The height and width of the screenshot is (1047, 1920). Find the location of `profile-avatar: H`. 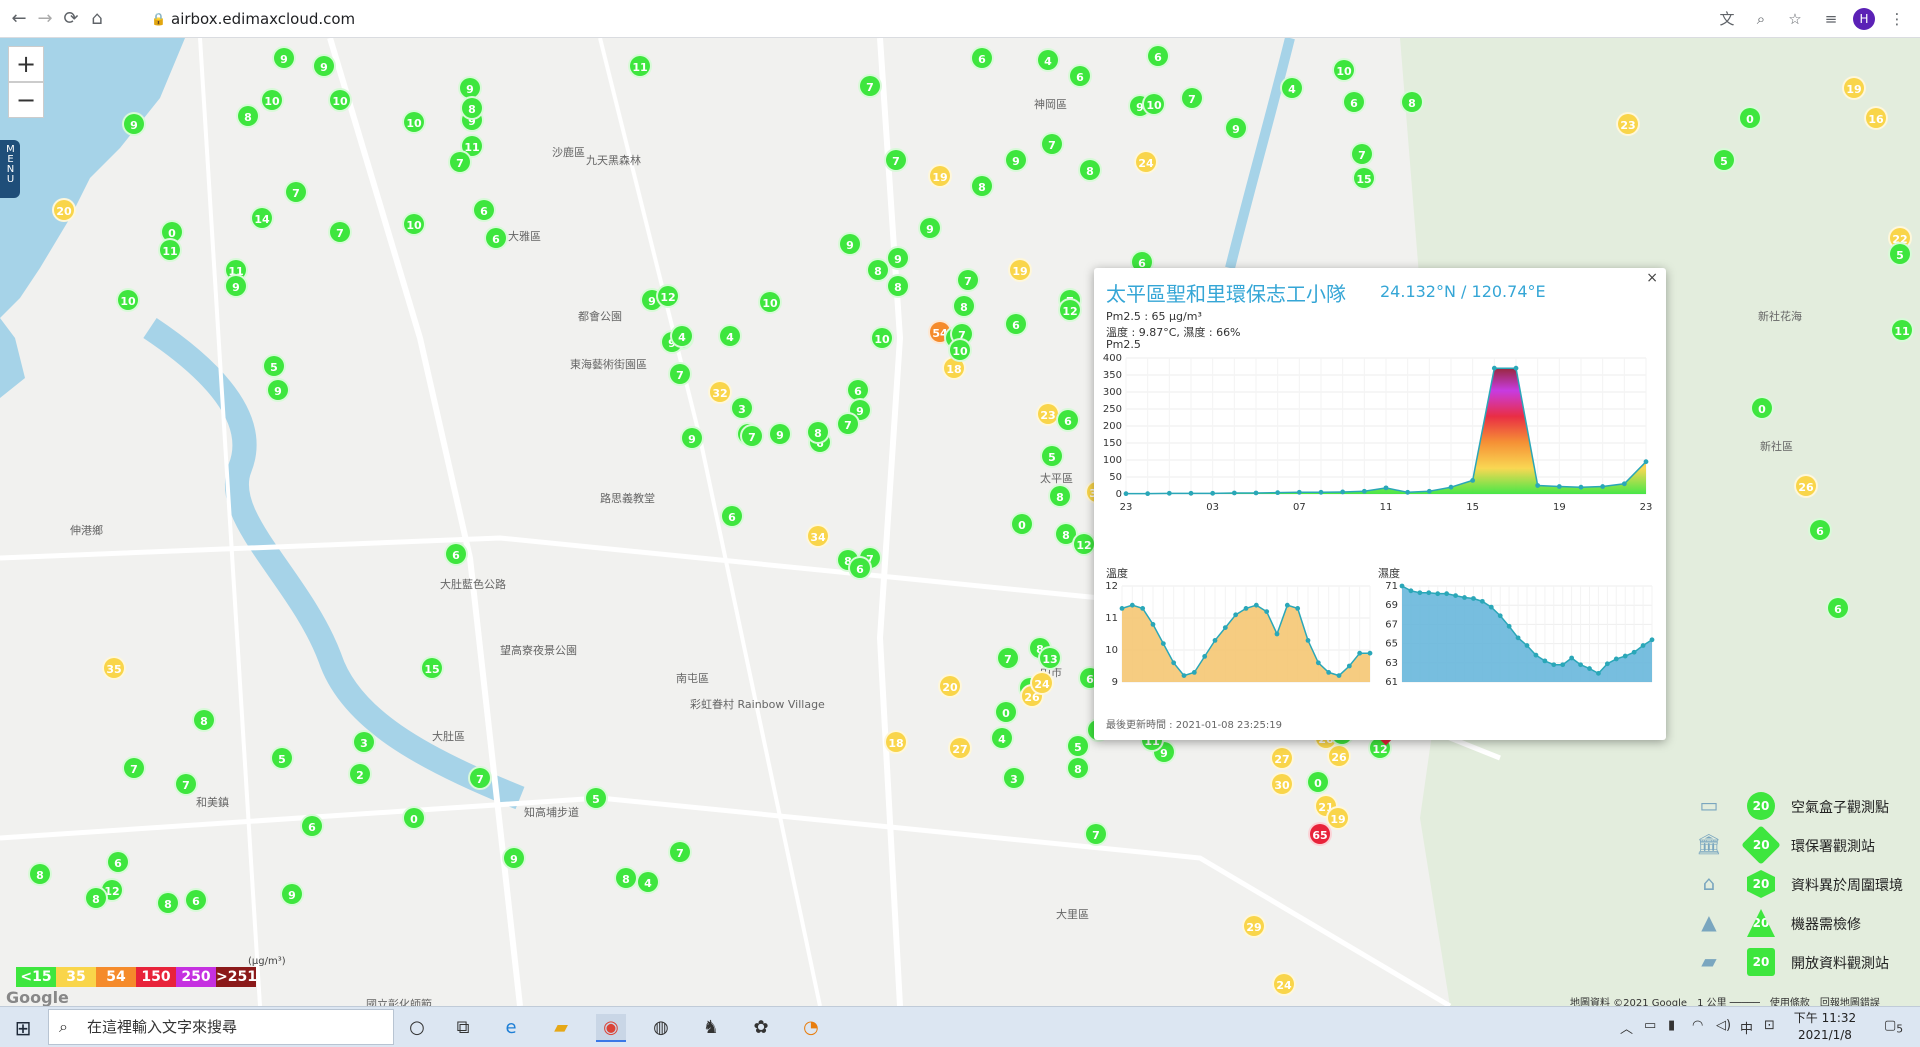

profile-avatar: H is located at coordinates (1864, 19).